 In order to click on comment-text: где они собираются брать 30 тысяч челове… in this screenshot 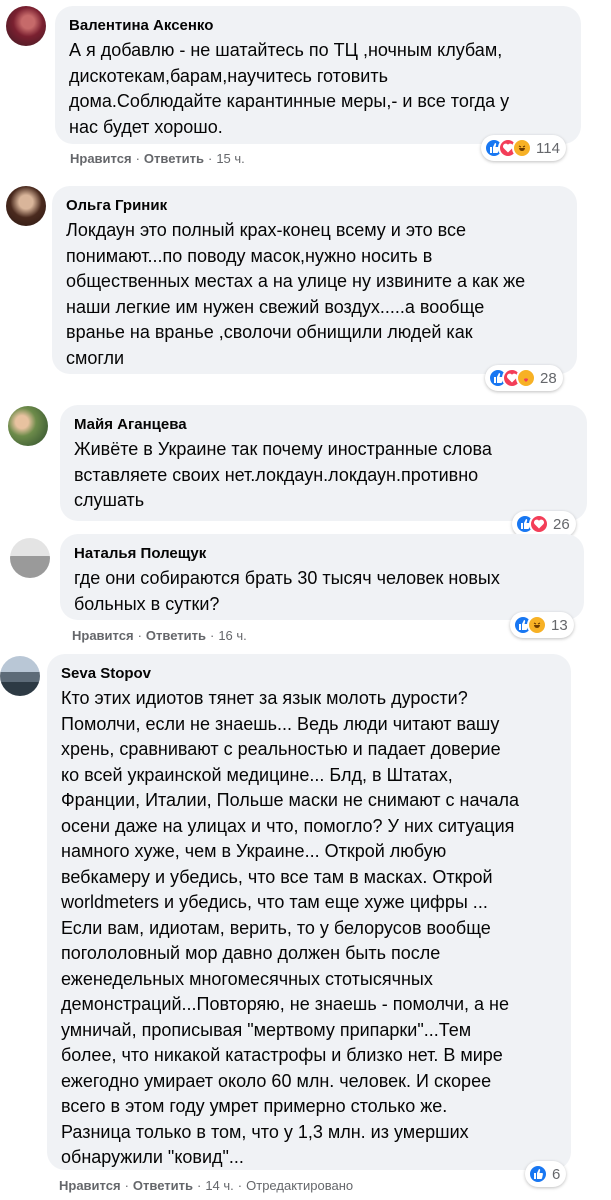, I will do `click(287, 591)`.